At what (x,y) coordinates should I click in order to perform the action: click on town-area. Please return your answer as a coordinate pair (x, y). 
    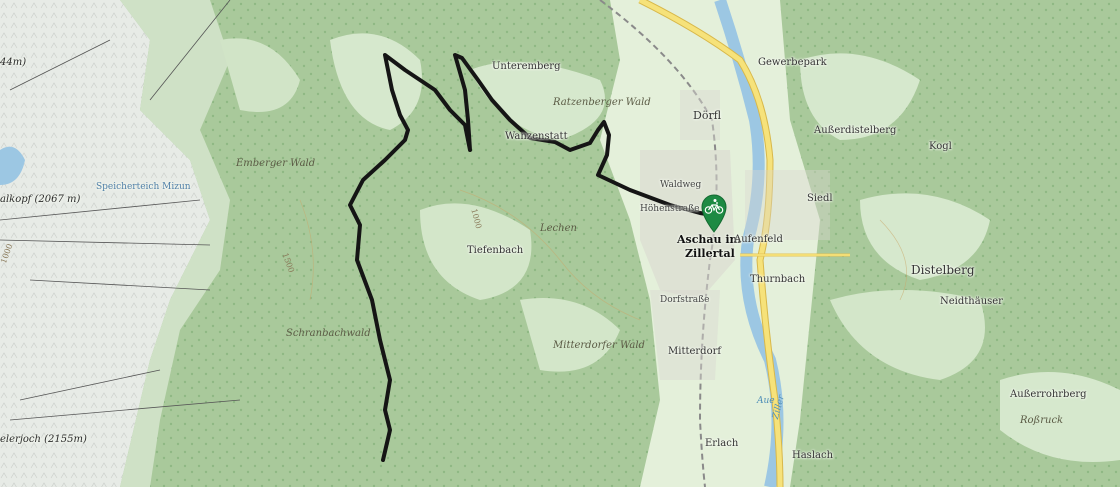
    Looking at the image, I should click on (787, 205).